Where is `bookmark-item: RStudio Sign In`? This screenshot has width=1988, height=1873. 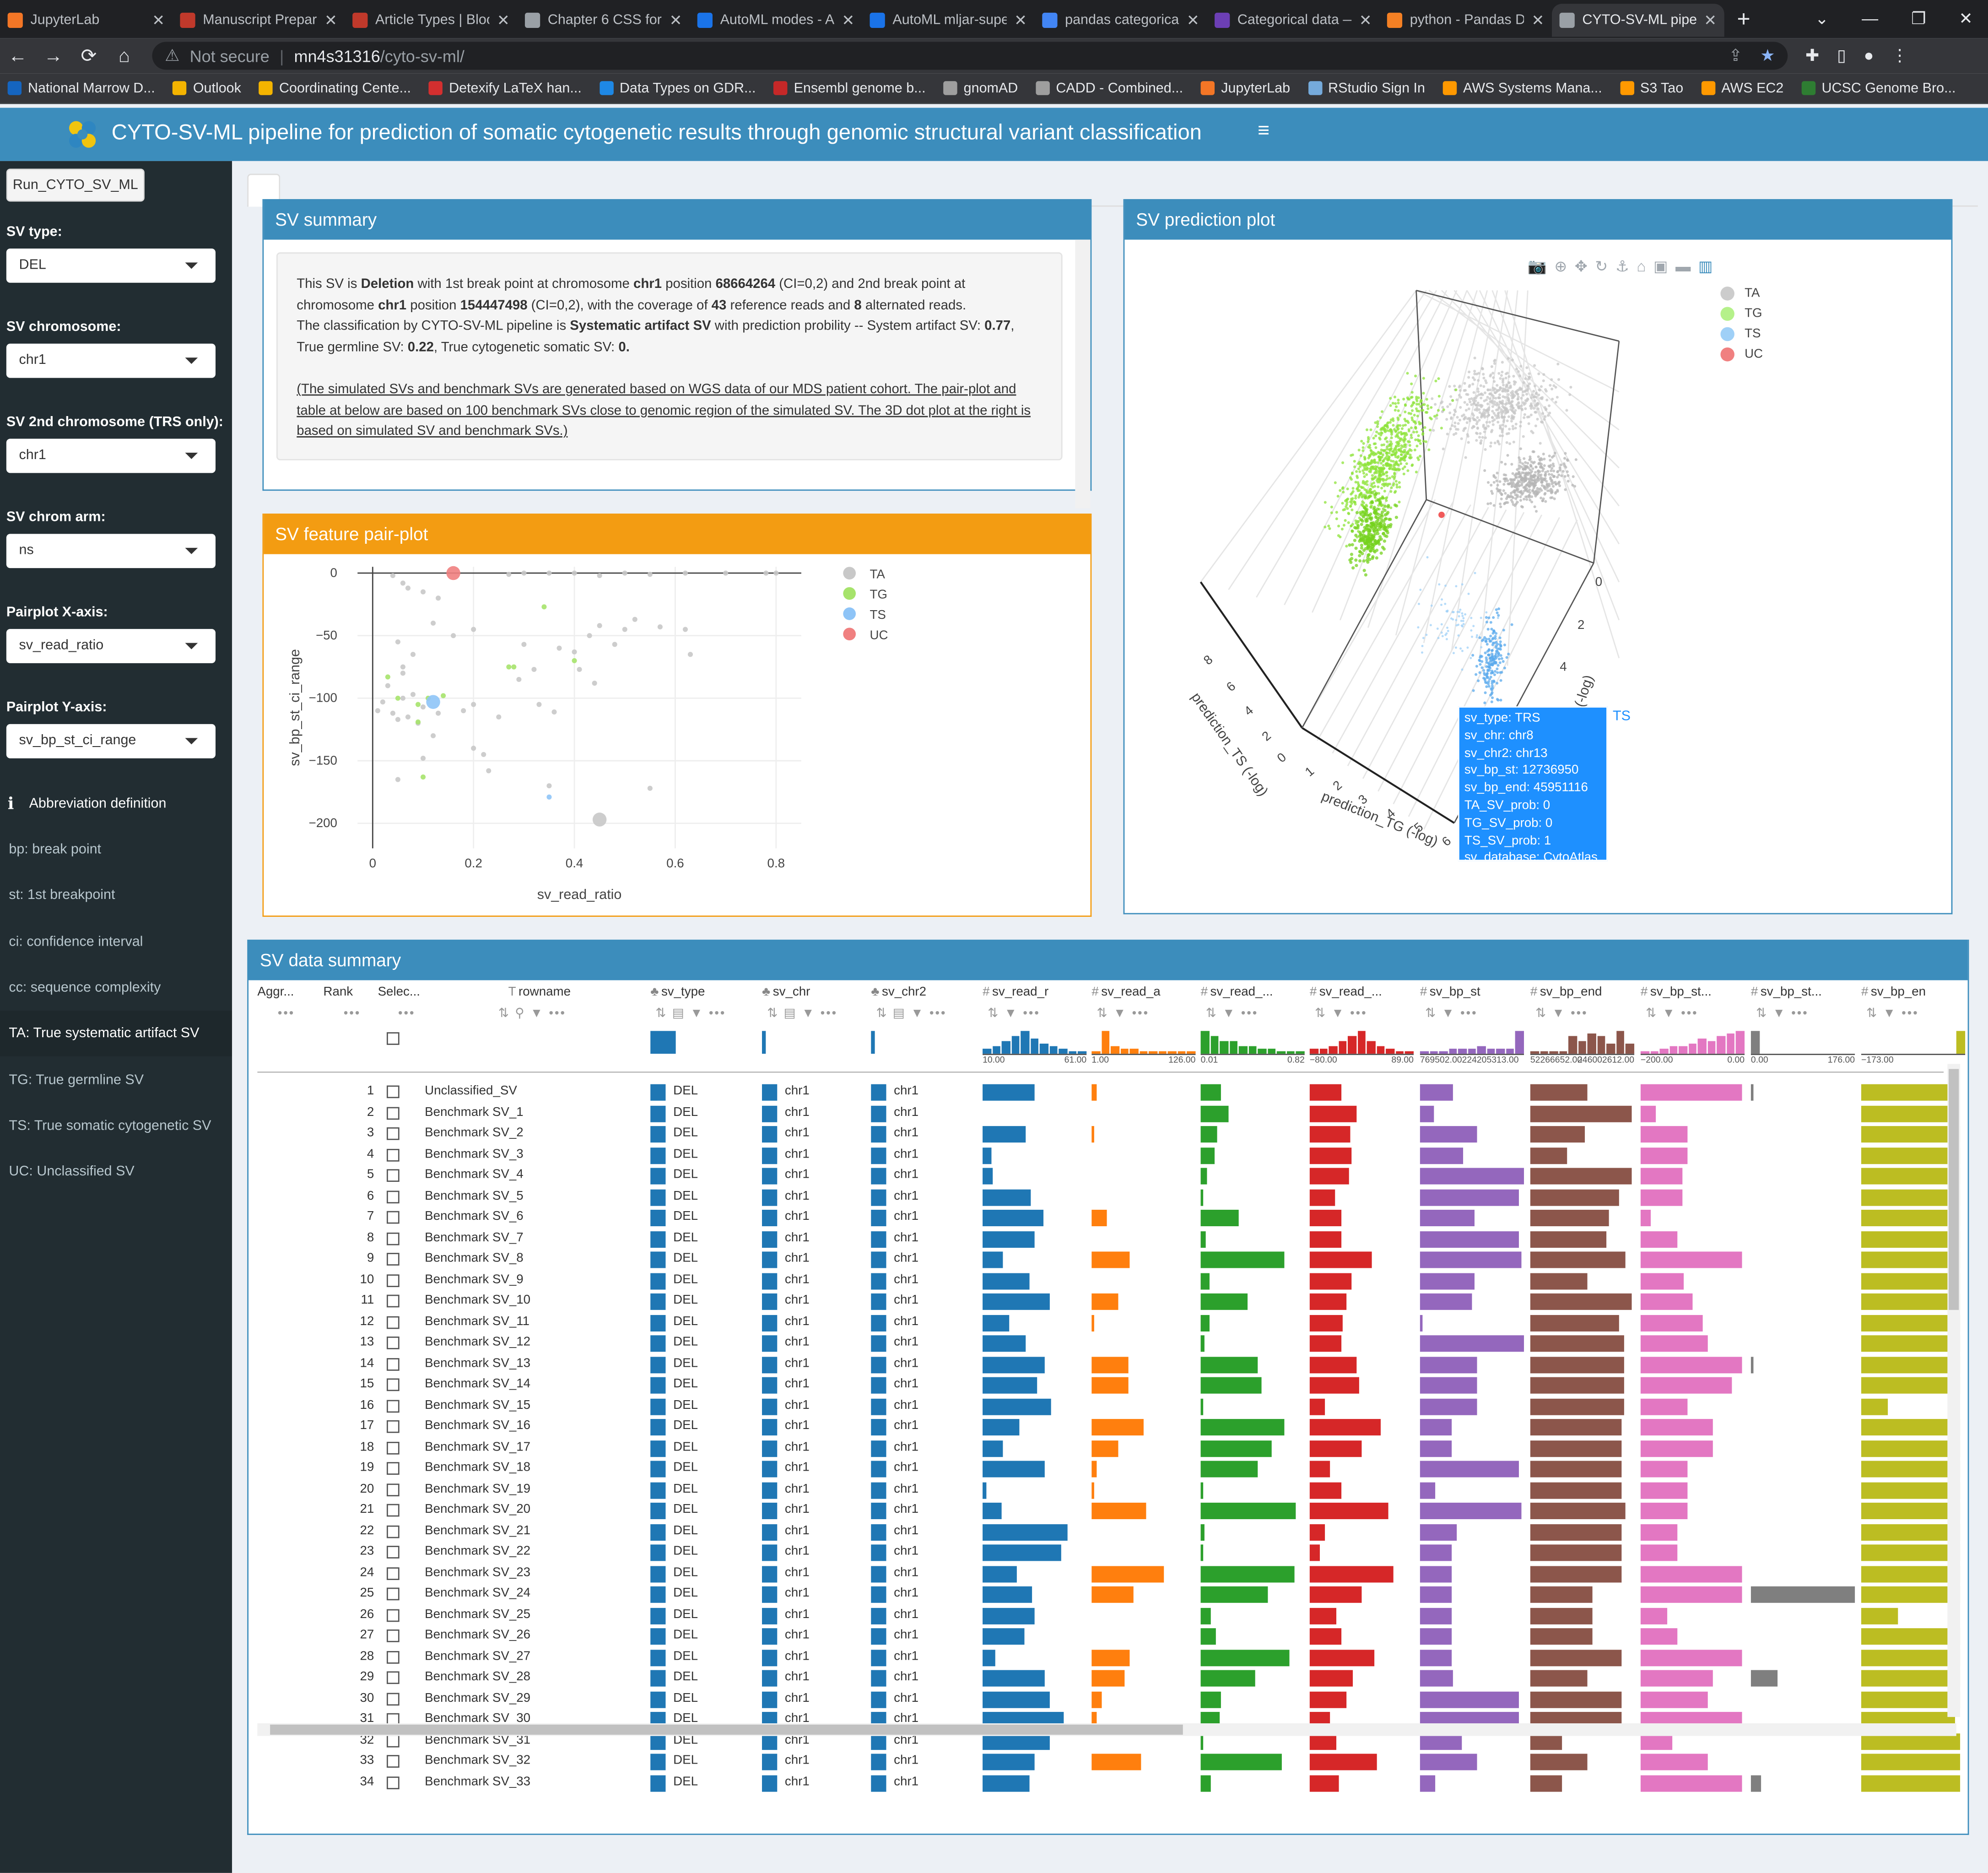
bookmark-item: RStudio Sign In is located at coordinates (1366, 88).